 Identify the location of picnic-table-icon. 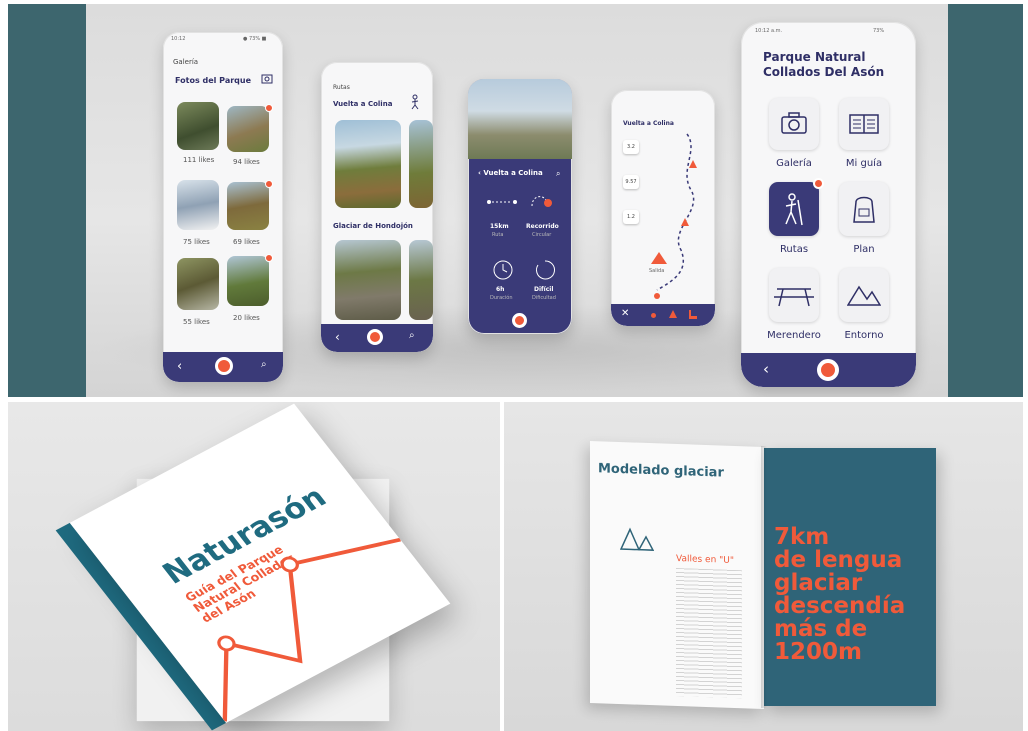
(794, 297).